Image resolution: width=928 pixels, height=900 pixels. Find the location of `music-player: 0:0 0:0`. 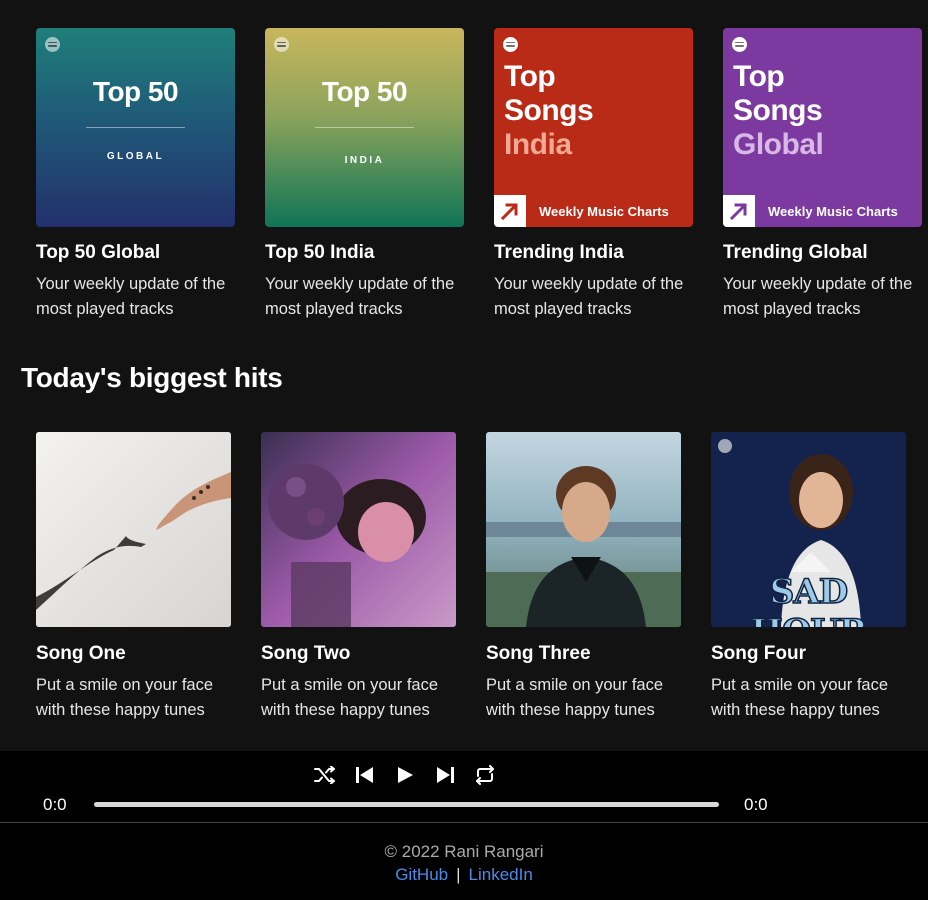

music-player: 0:0 0:0 is located at coordinates (464, 786).